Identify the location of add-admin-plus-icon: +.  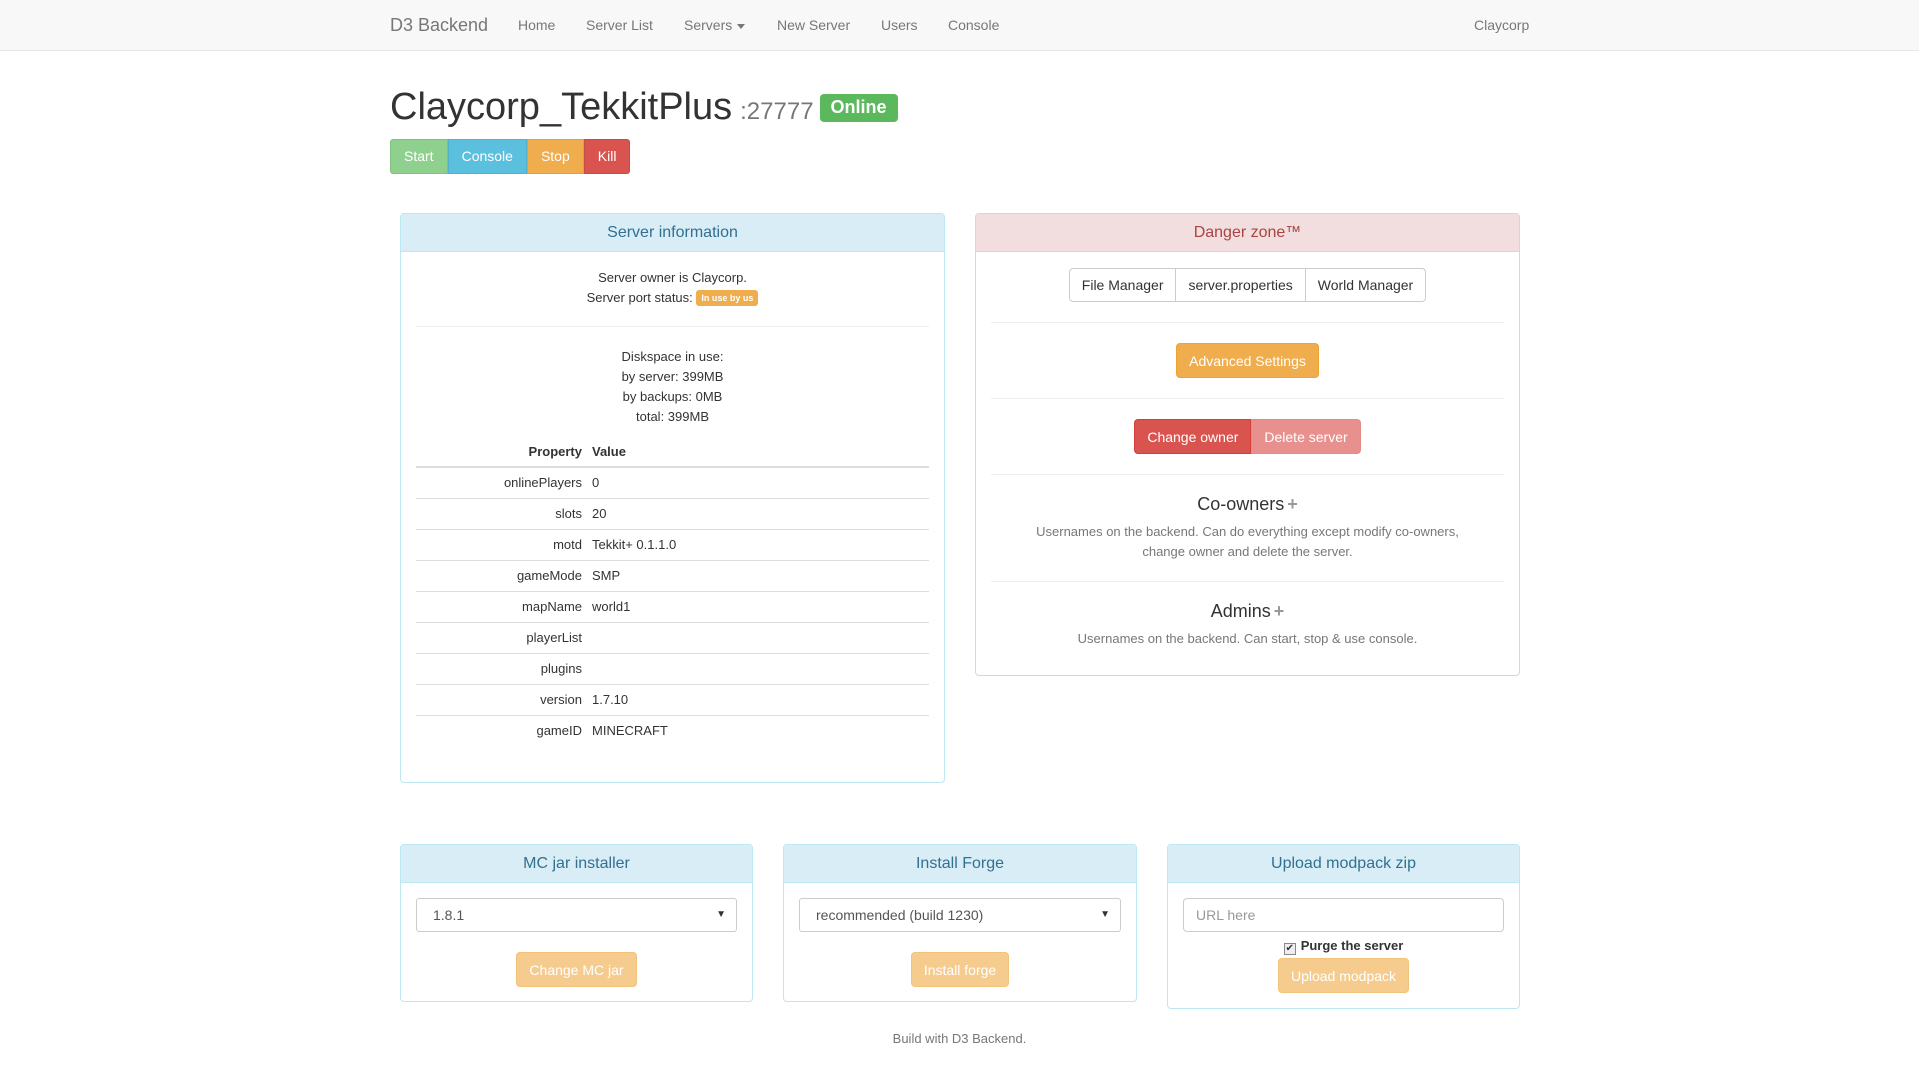
(1279, 611).